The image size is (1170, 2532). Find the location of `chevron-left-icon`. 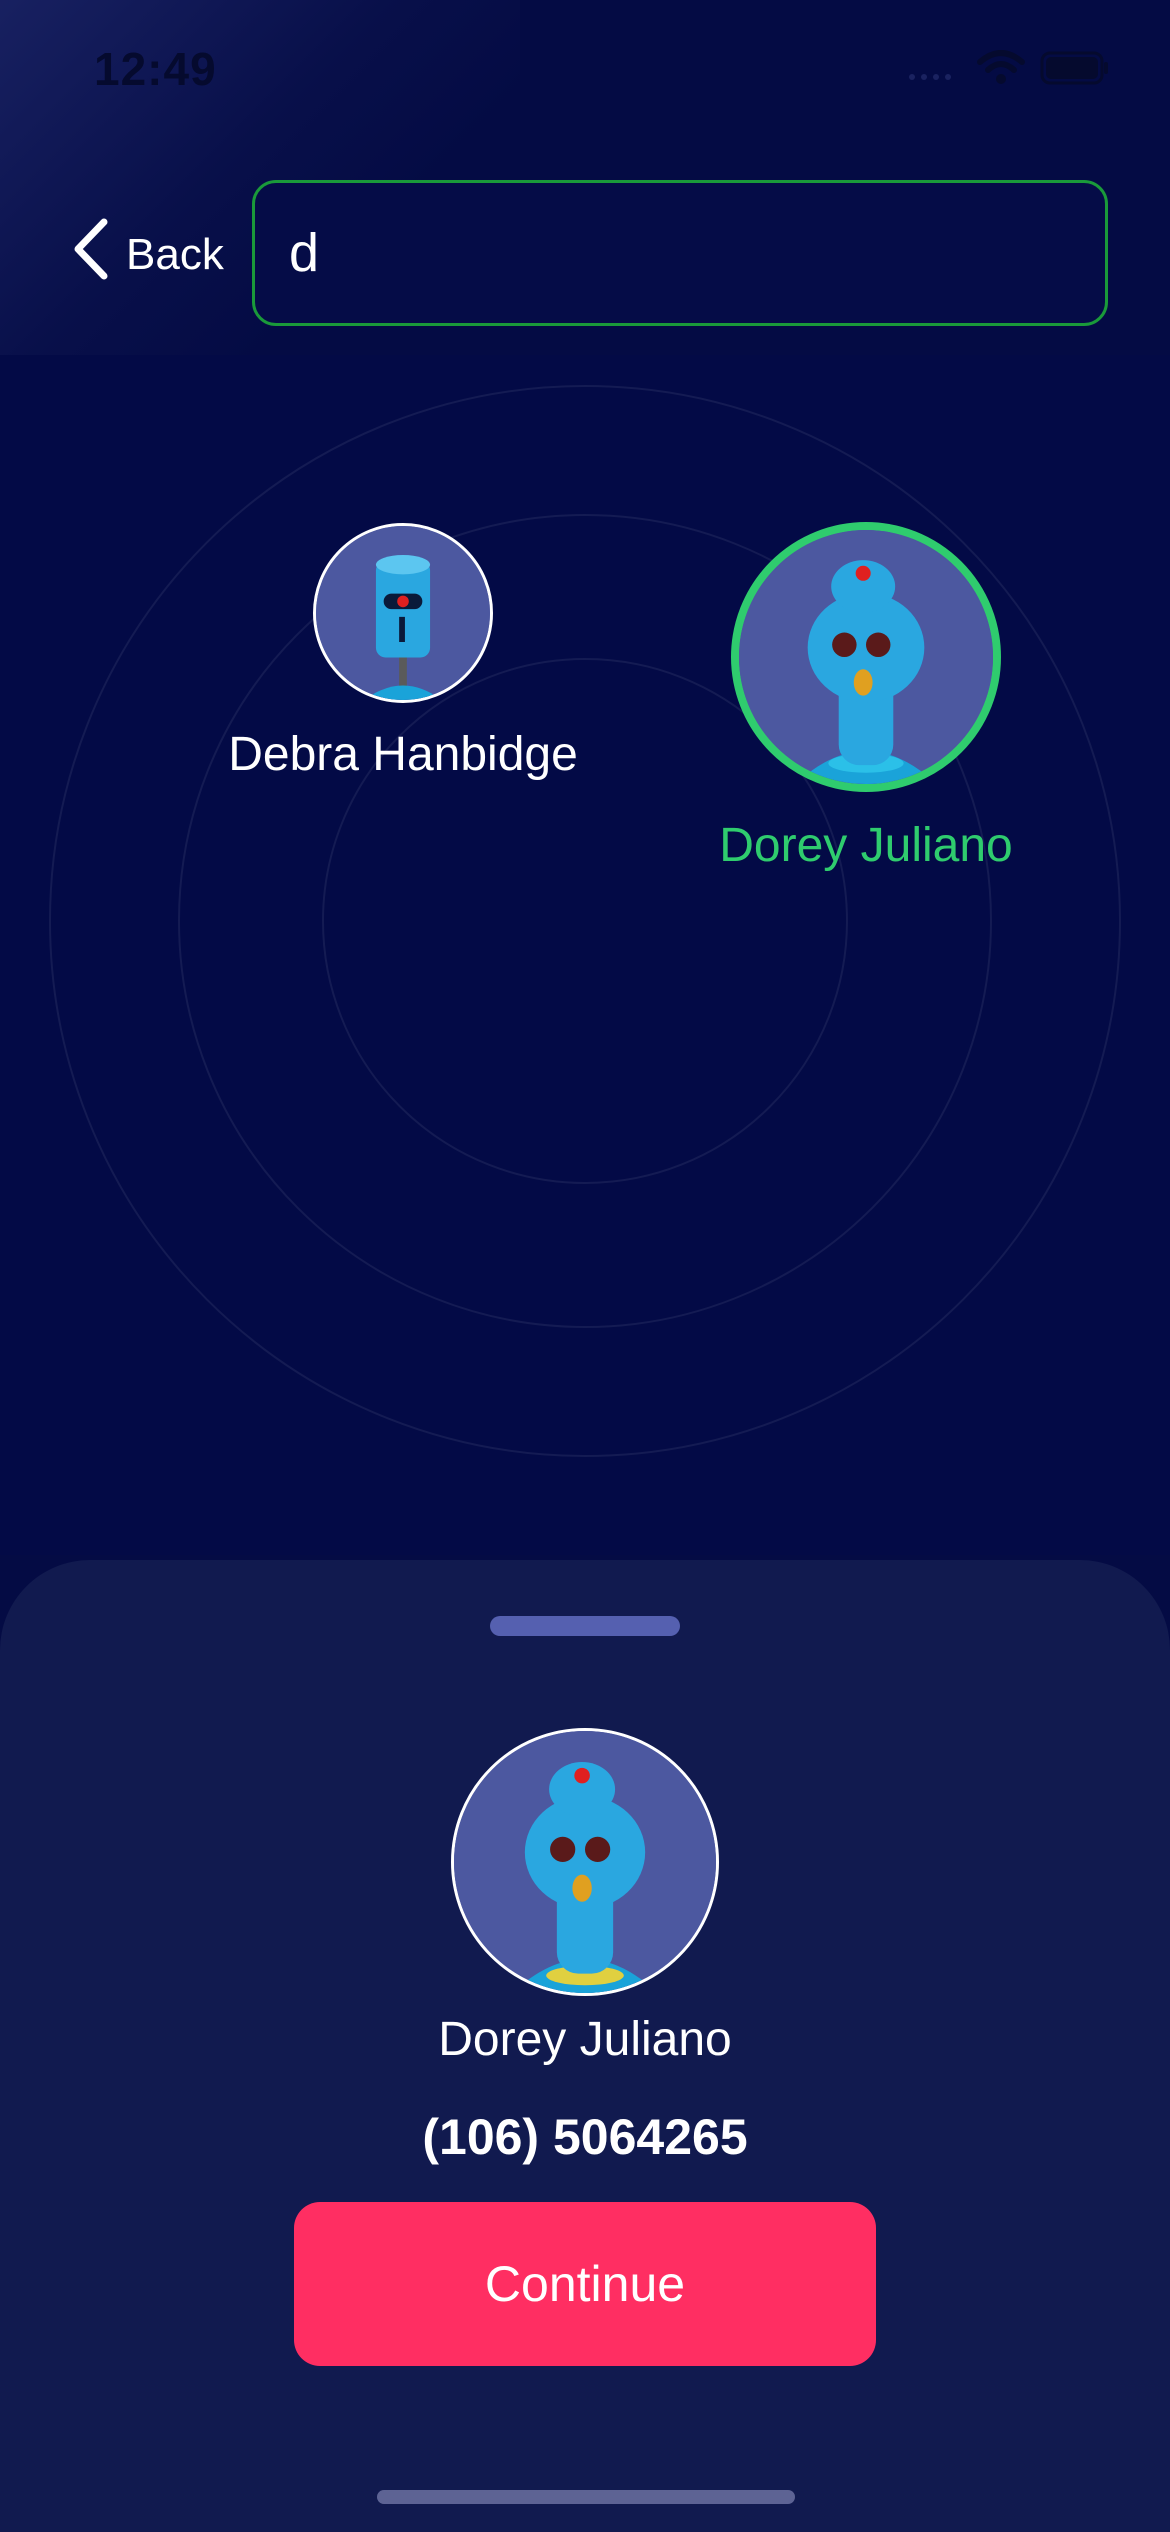

chevron-left-icon is located at coordinates (91, 254).